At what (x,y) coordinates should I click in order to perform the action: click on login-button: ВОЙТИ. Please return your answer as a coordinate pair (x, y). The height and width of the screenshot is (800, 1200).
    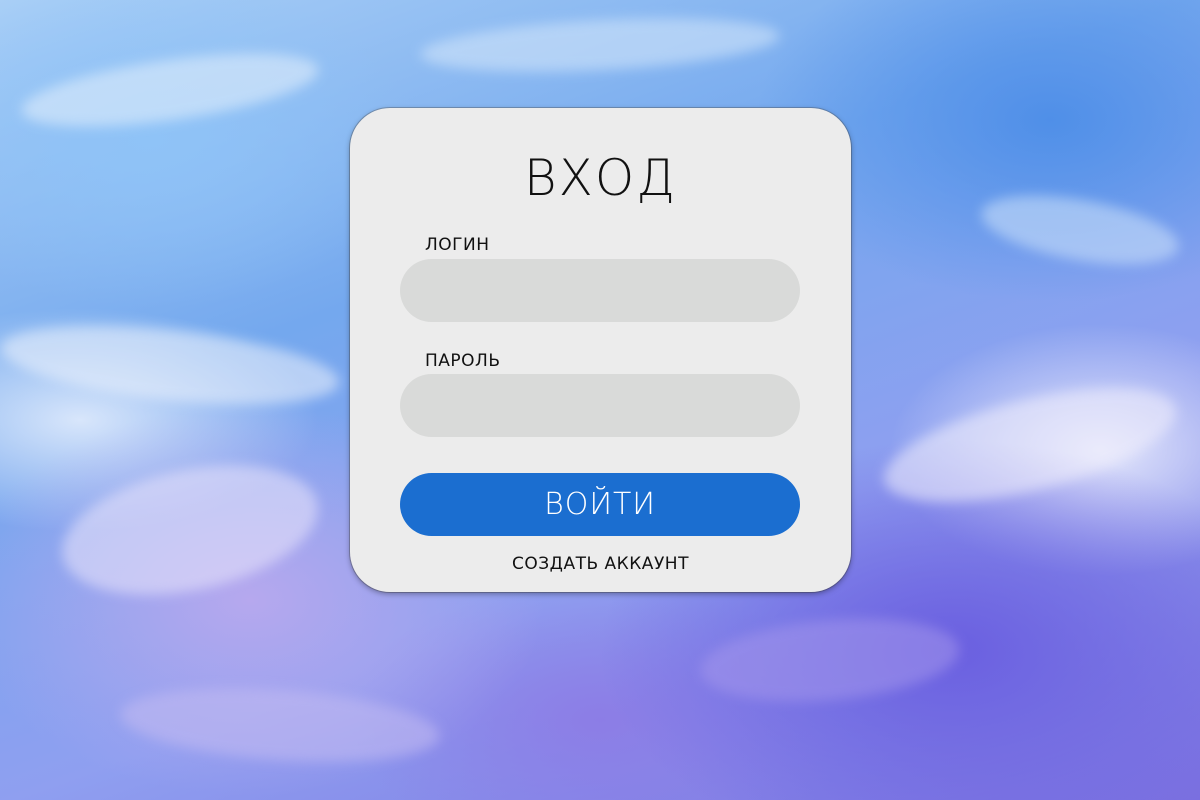
    Looking at the image, I should click on (600, 504).